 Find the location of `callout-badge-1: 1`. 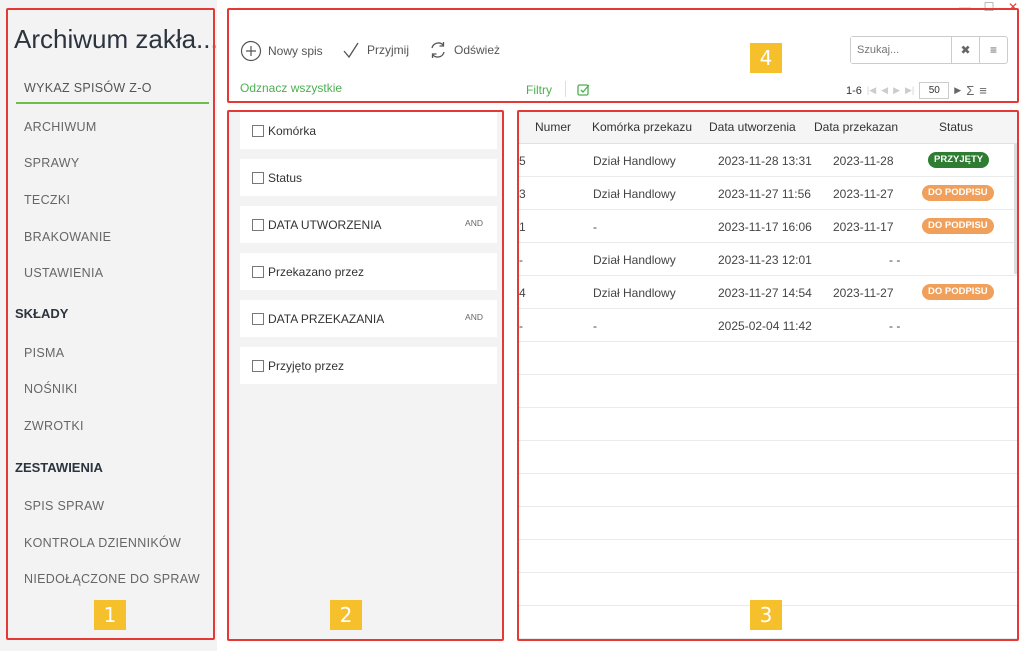

callout-badge-1: 1 is located at coordinates (110, 615).